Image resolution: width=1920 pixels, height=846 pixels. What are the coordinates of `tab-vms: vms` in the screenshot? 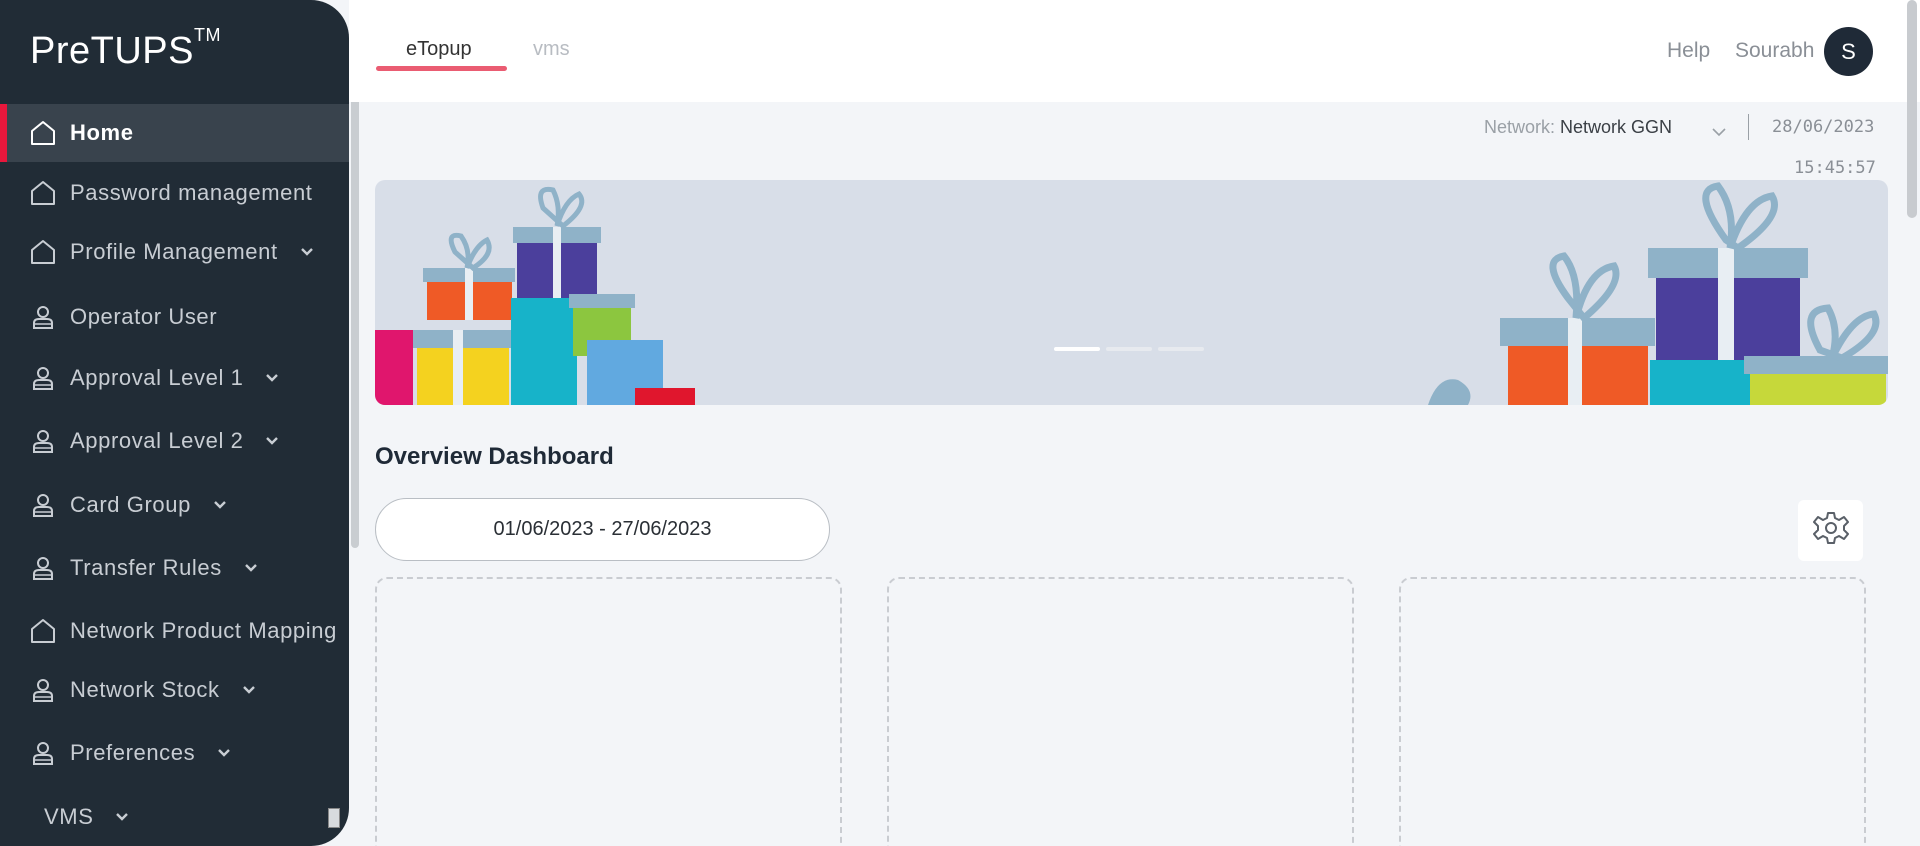 It's located at (551, 49).